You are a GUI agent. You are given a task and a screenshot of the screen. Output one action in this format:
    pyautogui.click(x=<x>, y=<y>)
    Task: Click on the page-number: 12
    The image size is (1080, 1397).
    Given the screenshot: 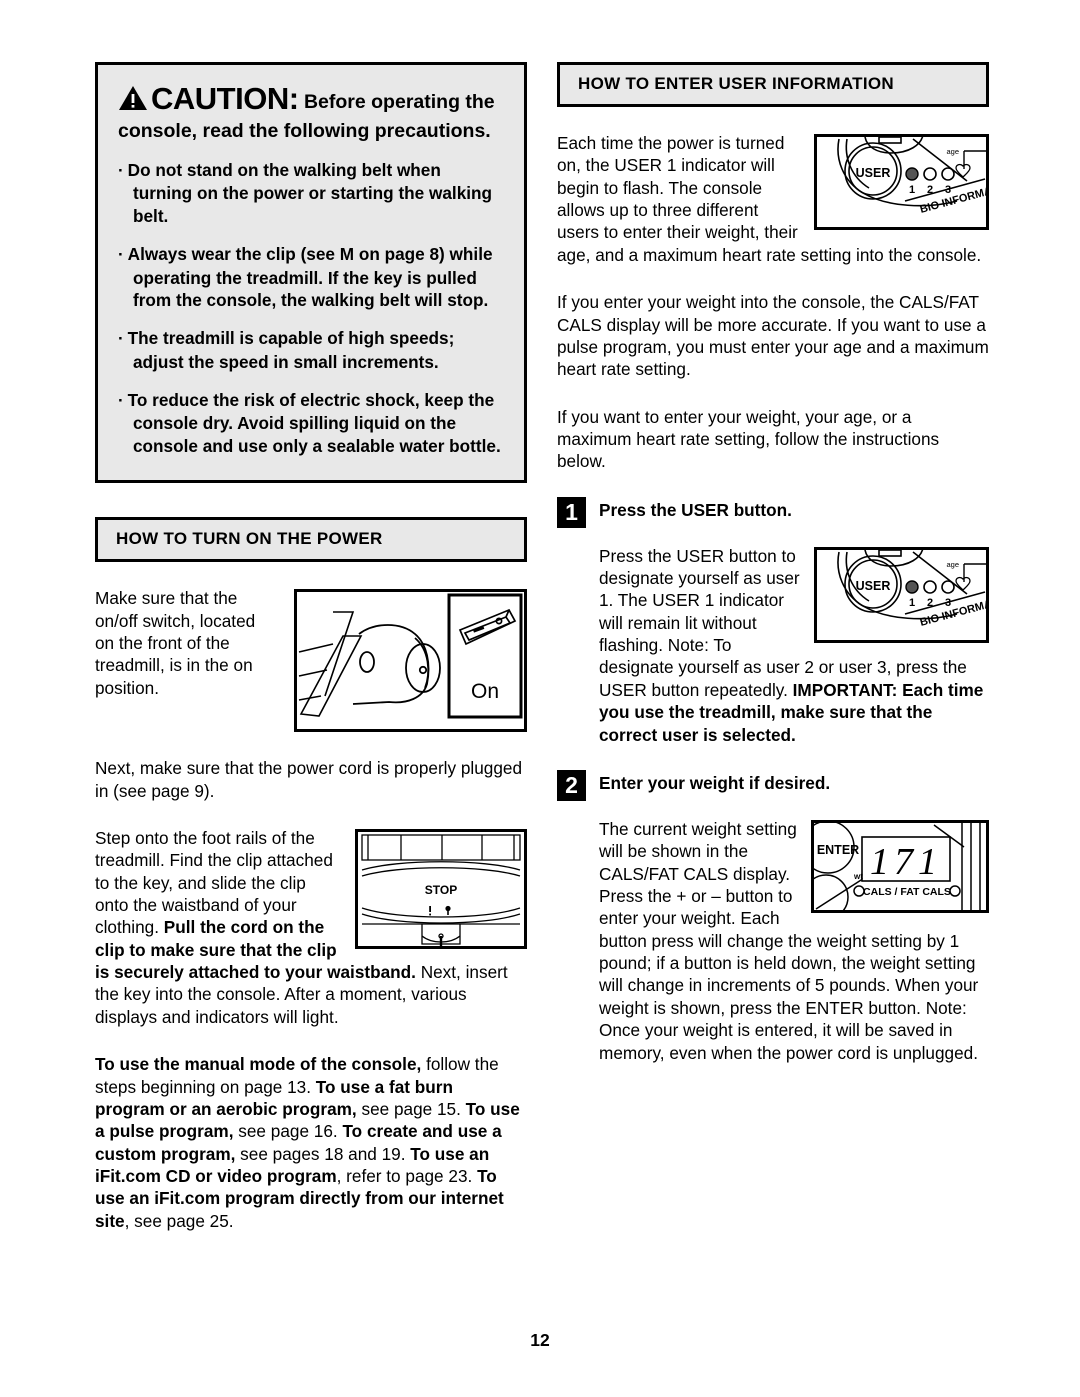 What is the action you would take?
    pyautogui.click(x=540, y=1340)
    